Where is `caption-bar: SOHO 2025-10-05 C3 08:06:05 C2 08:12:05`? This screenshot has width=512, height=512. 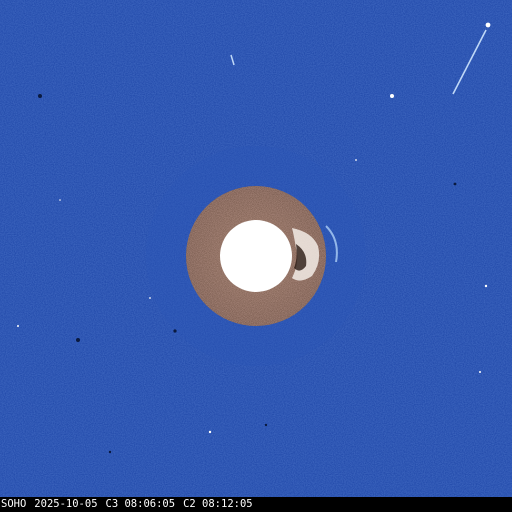 caption-bar: SOHO 2025-10-05 C3 08:06:05 C2 08:12:05 is located at coordinates (256, 504).